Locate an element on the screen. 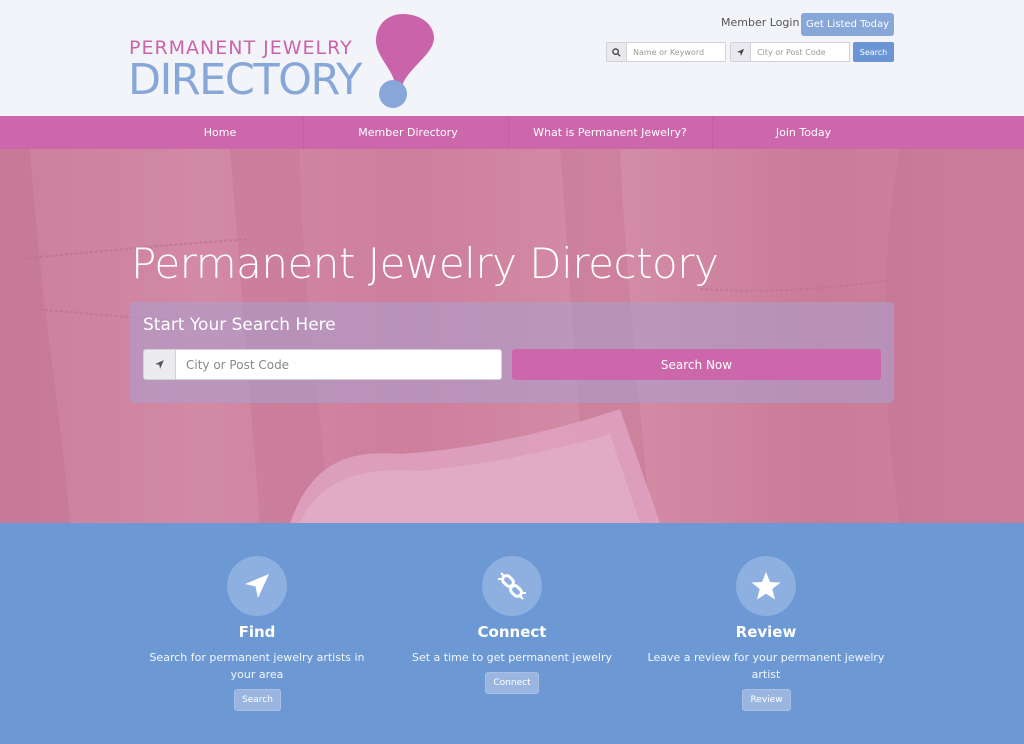  feature-connect-button: Connect is located at coordinates (512, 683).